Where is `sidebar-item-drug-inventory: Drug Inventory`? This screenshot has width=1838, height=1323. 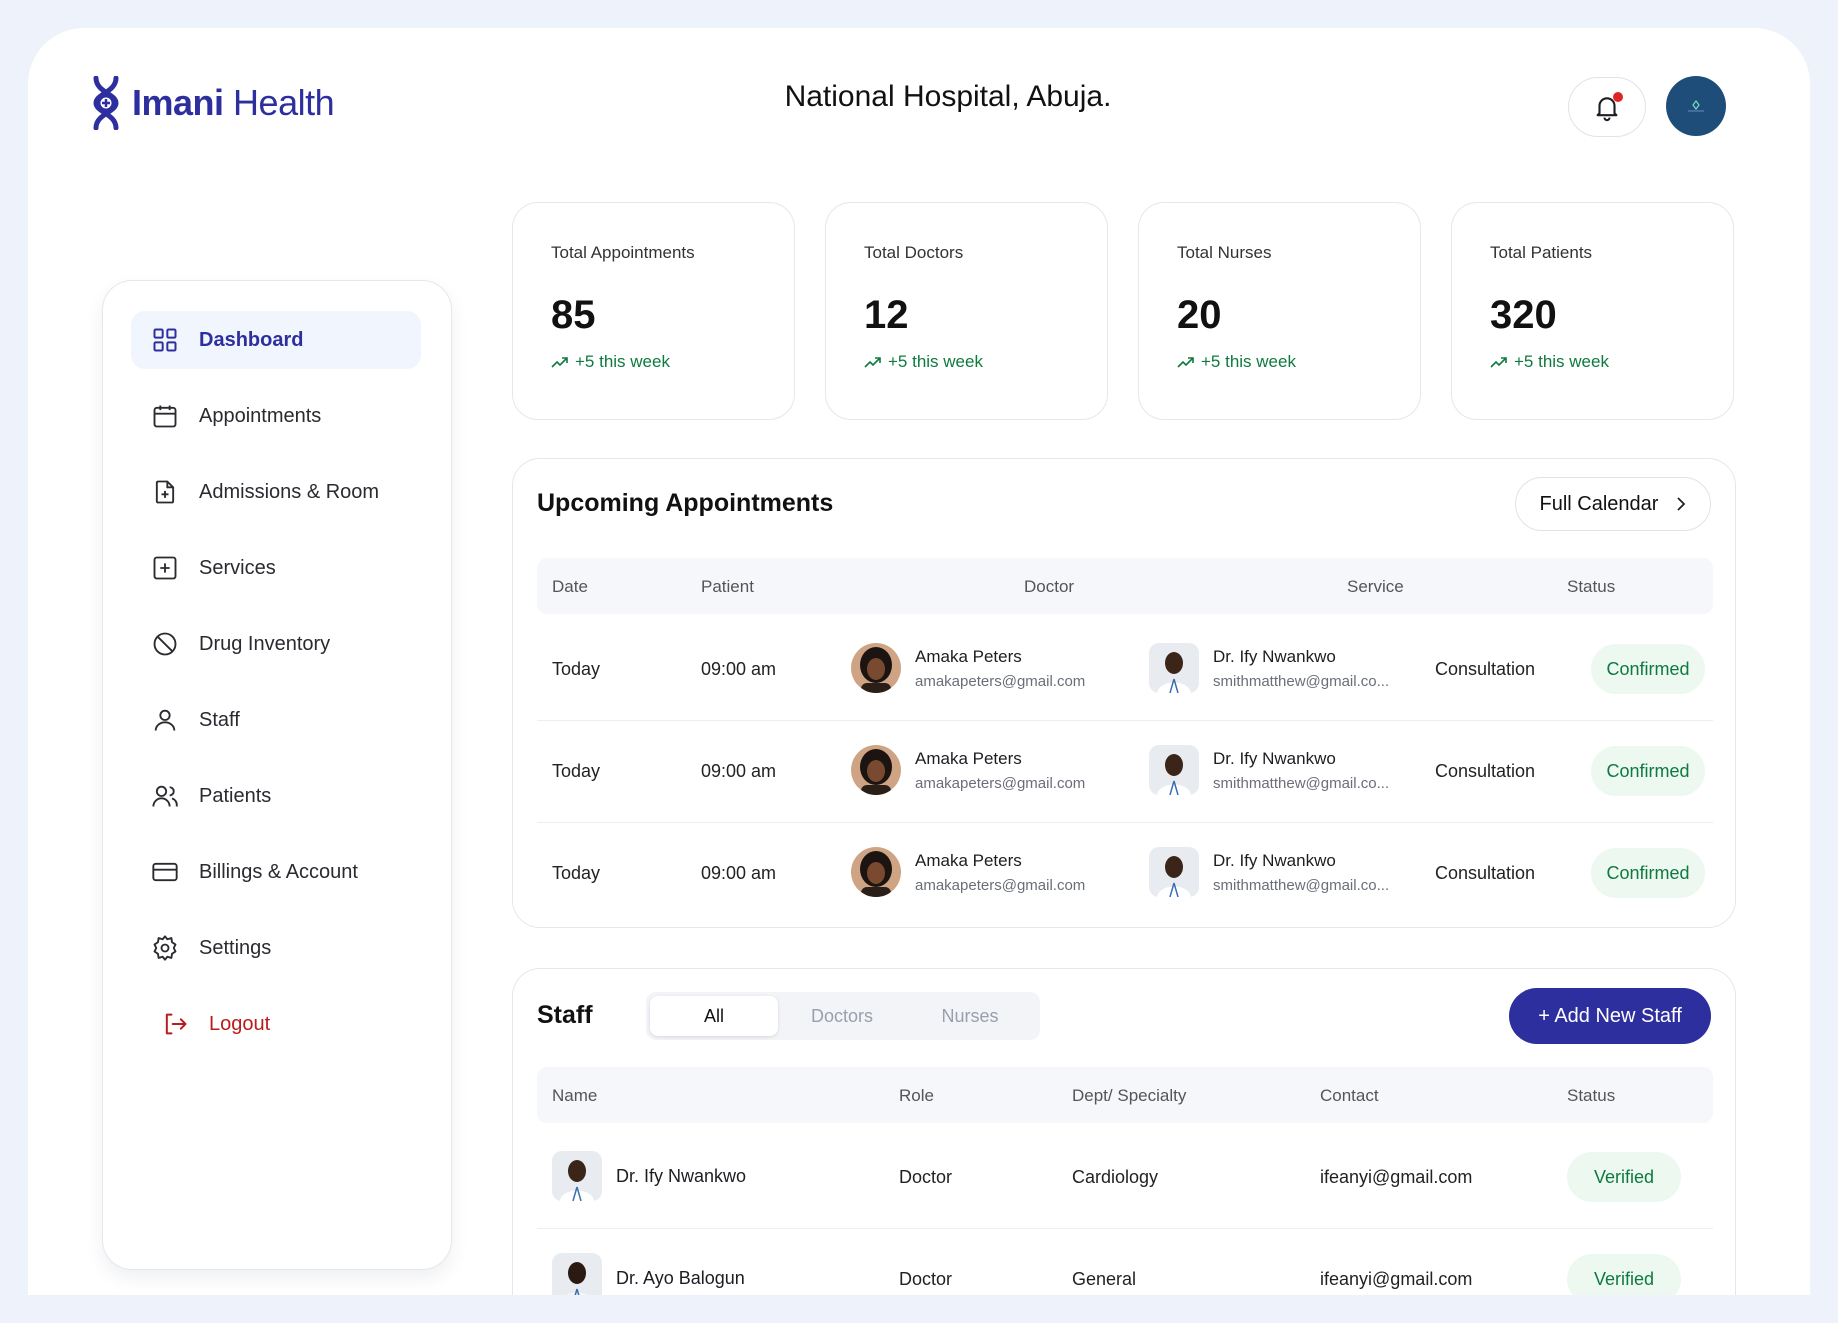 sidebar-item-drug-inventory: Drug Inventory is located at coordinates (276, 644).